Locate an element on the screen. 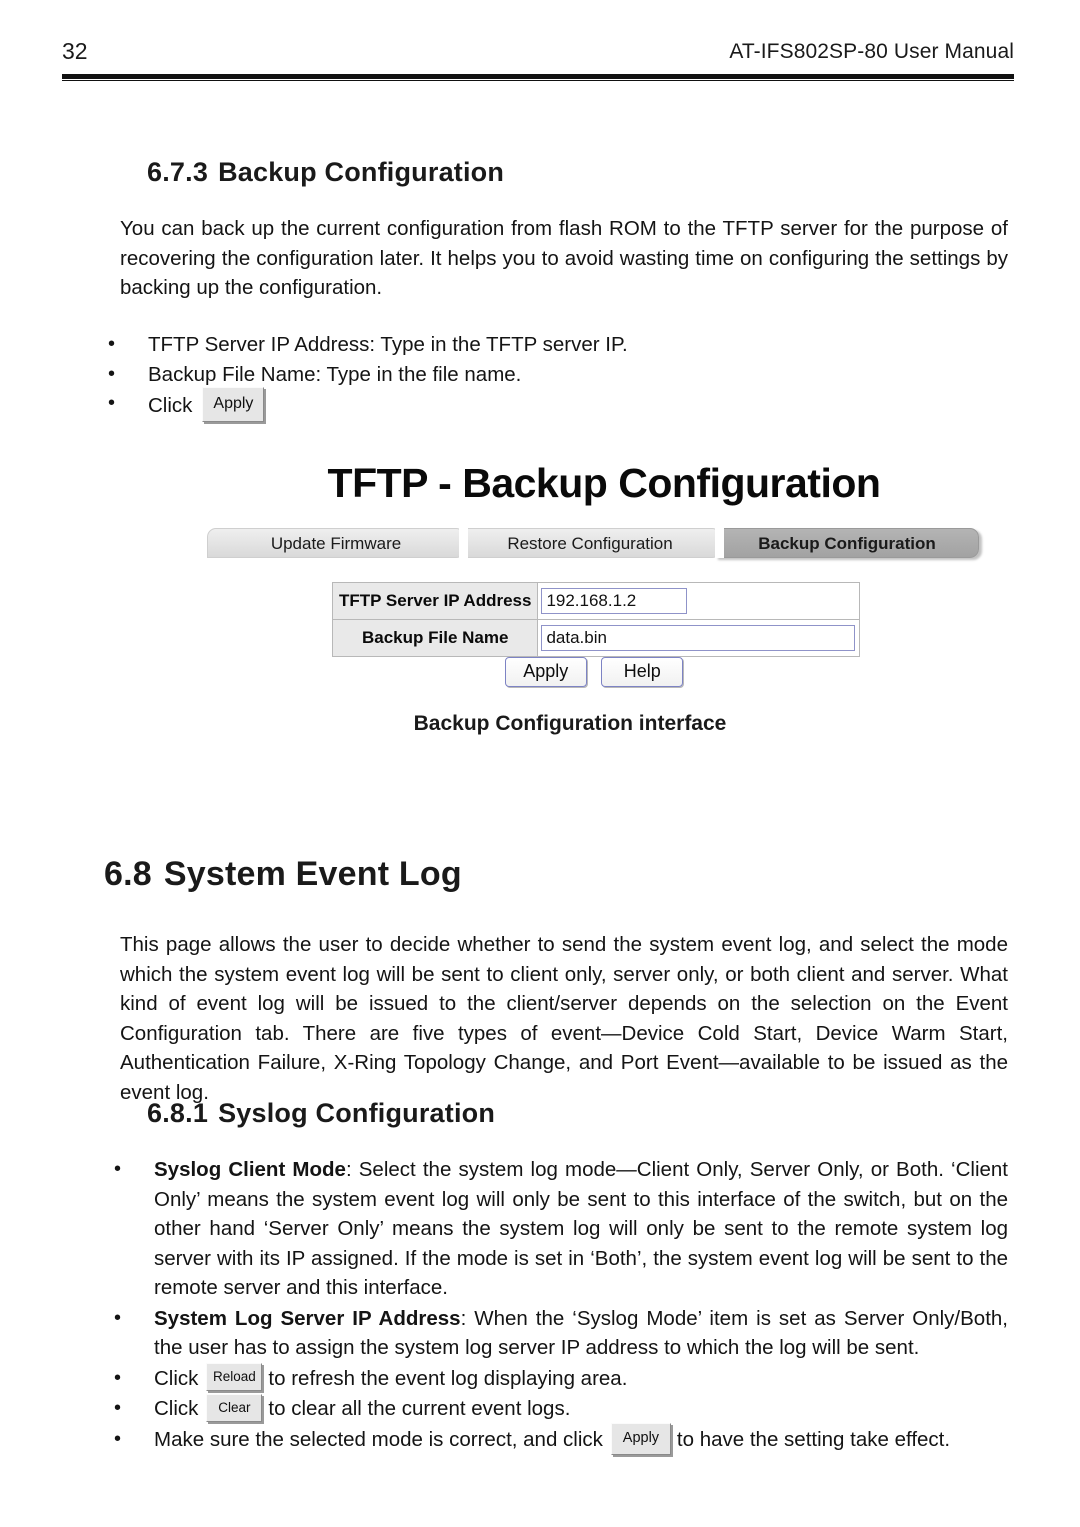 The image size is (1080, 1527). table-row: Backup File Name data.bin is located at coordinates (596, 638).